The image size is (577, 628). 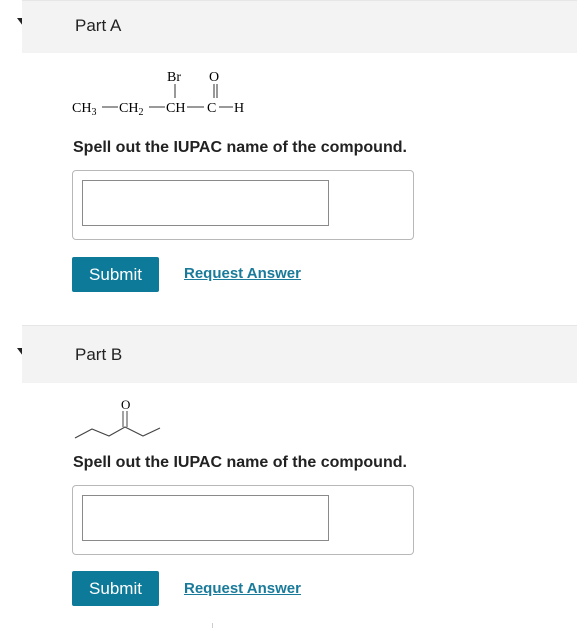 I want to click on part-a-request-answer-link: Request Answer, so click(x=242, y=273).